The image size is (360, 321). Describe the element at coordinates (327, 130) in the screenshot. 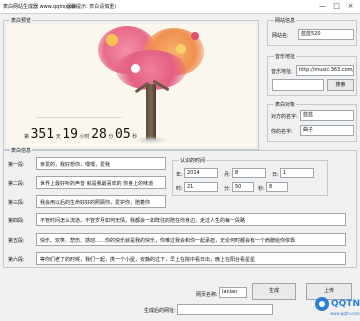

I see `your-name-input: 曲子` at that location.